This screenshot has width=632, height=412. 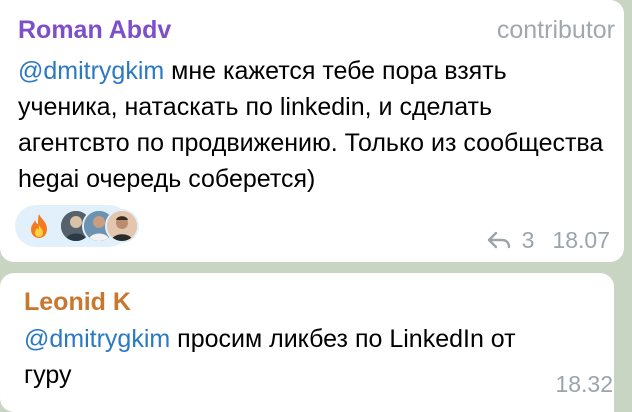 I want to click on message-author: Roman Abdv, so click(x=94, y=30).